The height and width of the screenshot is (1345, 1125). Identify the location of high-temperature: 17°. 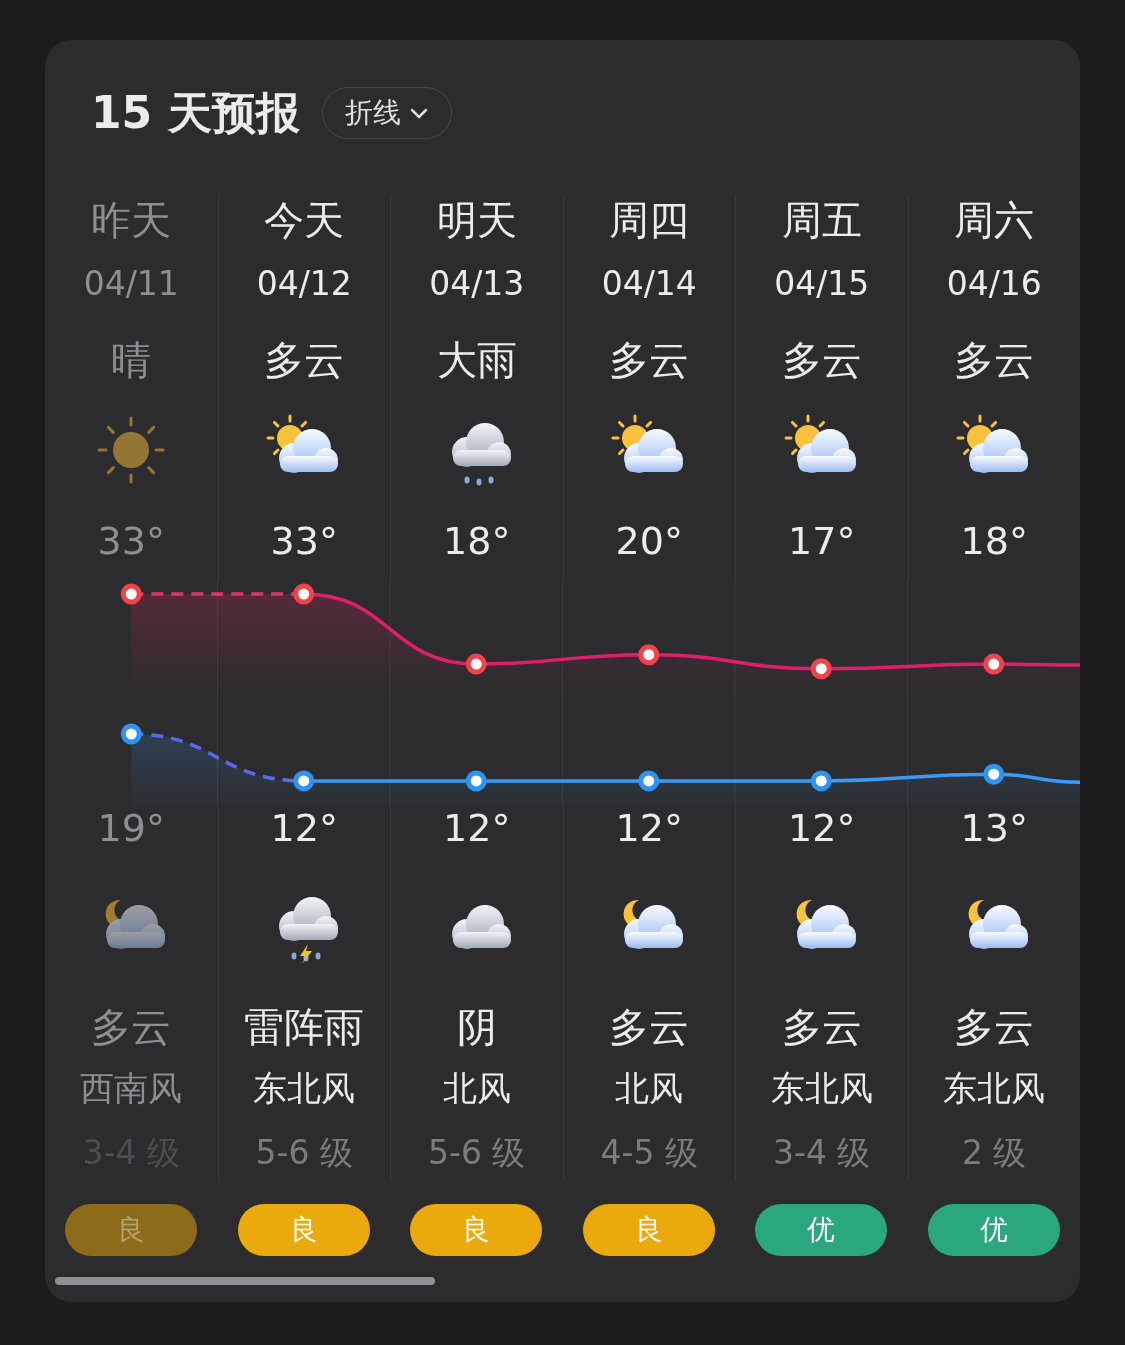
(822, 541).